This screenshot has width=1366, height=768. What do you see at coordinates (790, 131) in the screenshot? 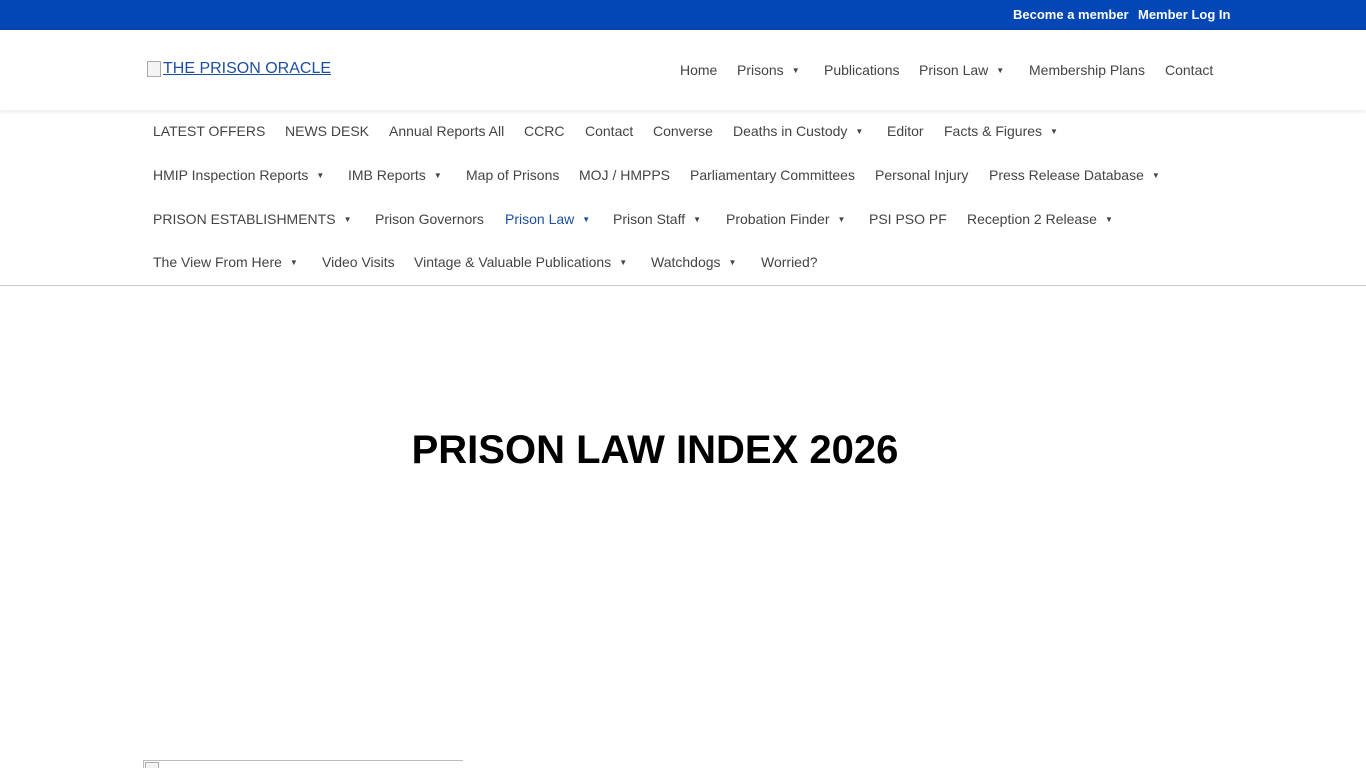
I see `sec-nav-label: Deaths in Custody` at bounding box center [790, 131].